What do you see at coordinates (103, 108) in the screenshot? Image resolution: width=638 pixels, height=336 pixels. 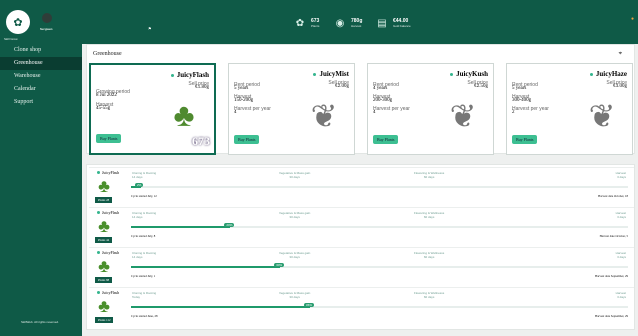 I see `harvest-value: 45-55g` at bounding box center [103, 108].